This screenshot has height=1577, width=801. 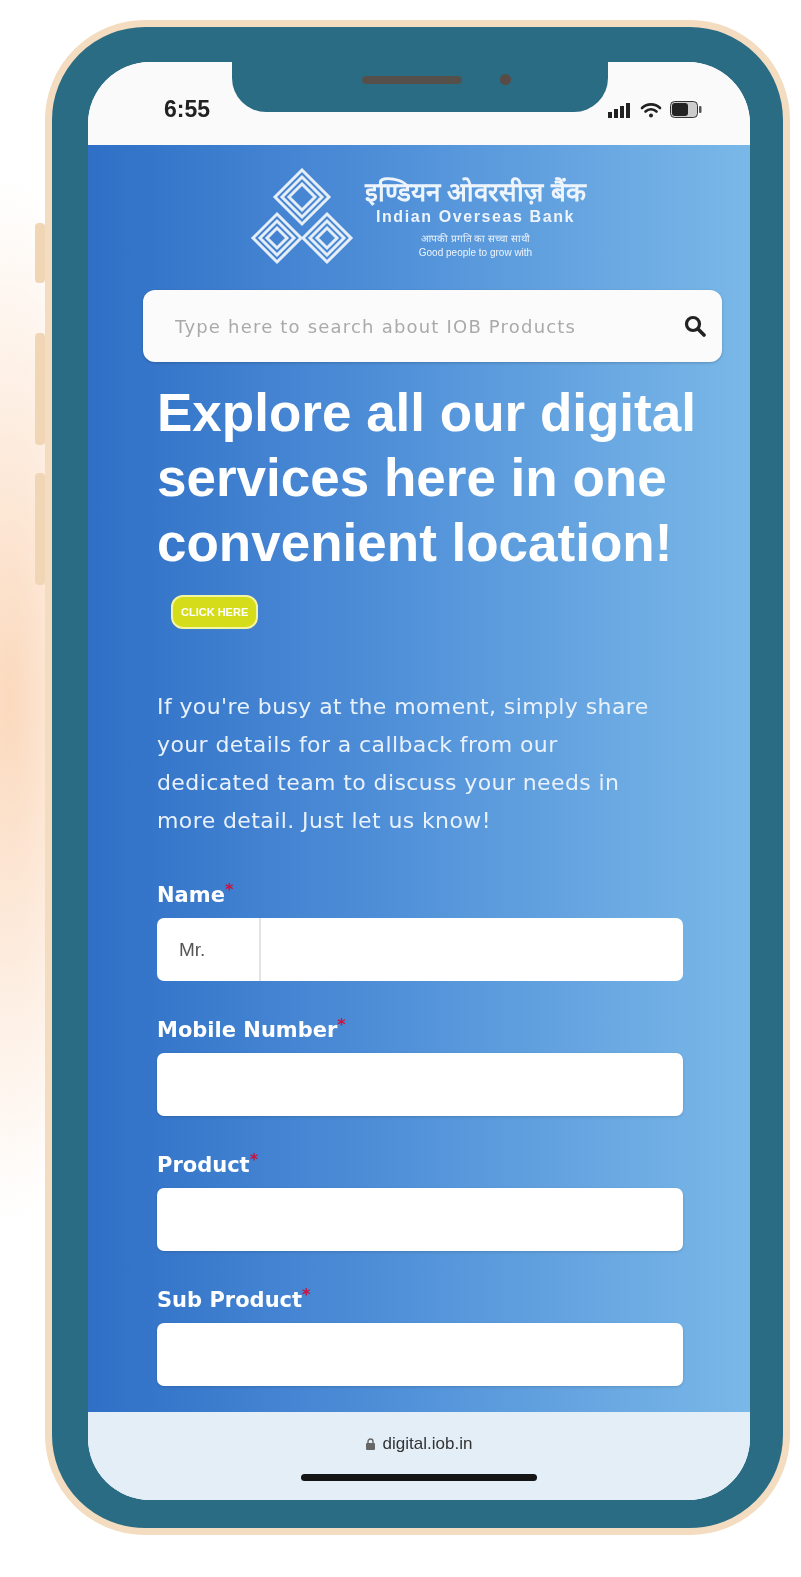 I want to click on title-select: Mr., so click(x=209, y=949).